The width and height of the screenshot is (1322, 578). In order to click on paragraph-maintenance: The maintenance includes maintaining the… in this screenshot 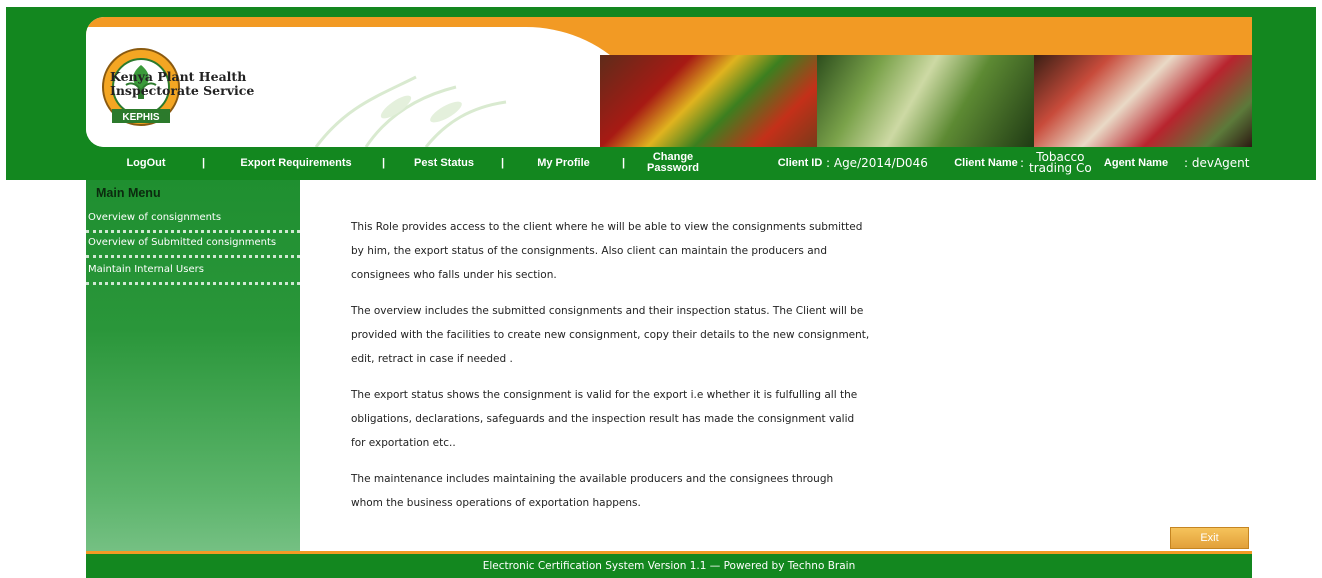, I will do `click(631, 491)`.